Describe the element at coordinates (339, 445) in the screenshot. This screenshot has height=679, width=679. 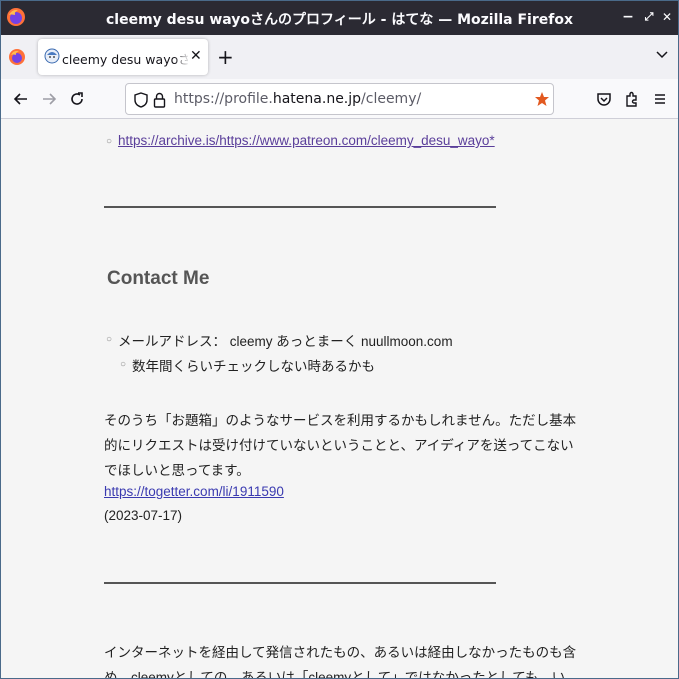
I see `paragraph-line: 的にリクエストは受け付けていないということと、アイディアを送ってこない` at that location.